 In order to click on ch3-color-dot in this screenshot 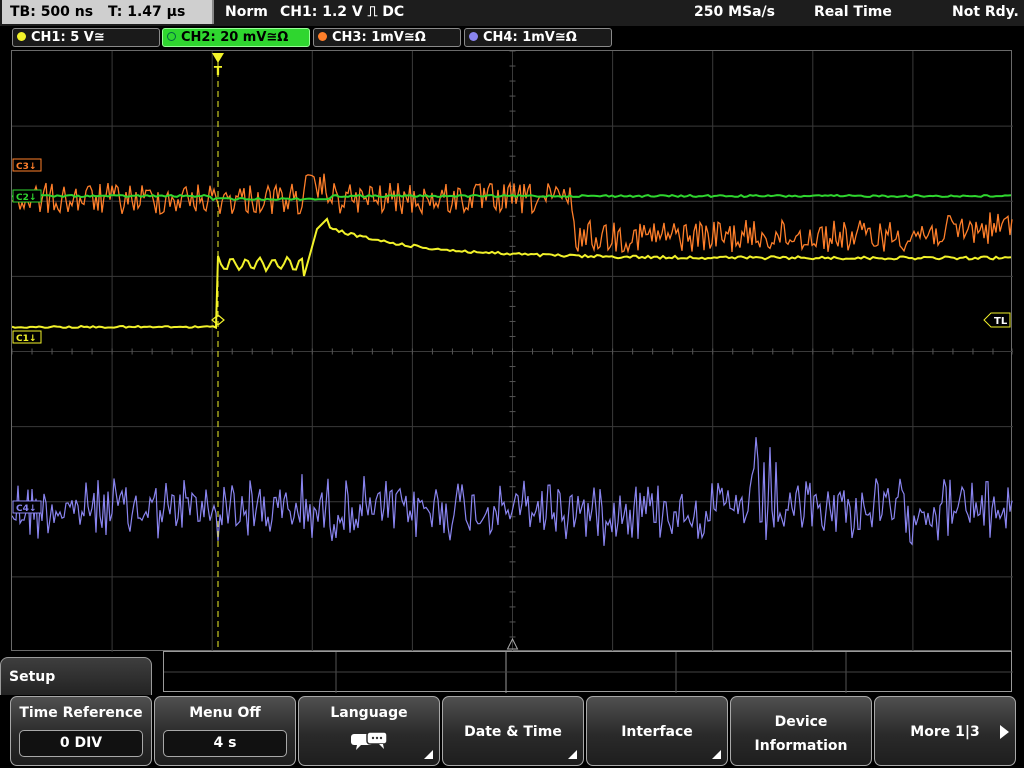, I will do `click(322, 36)`.